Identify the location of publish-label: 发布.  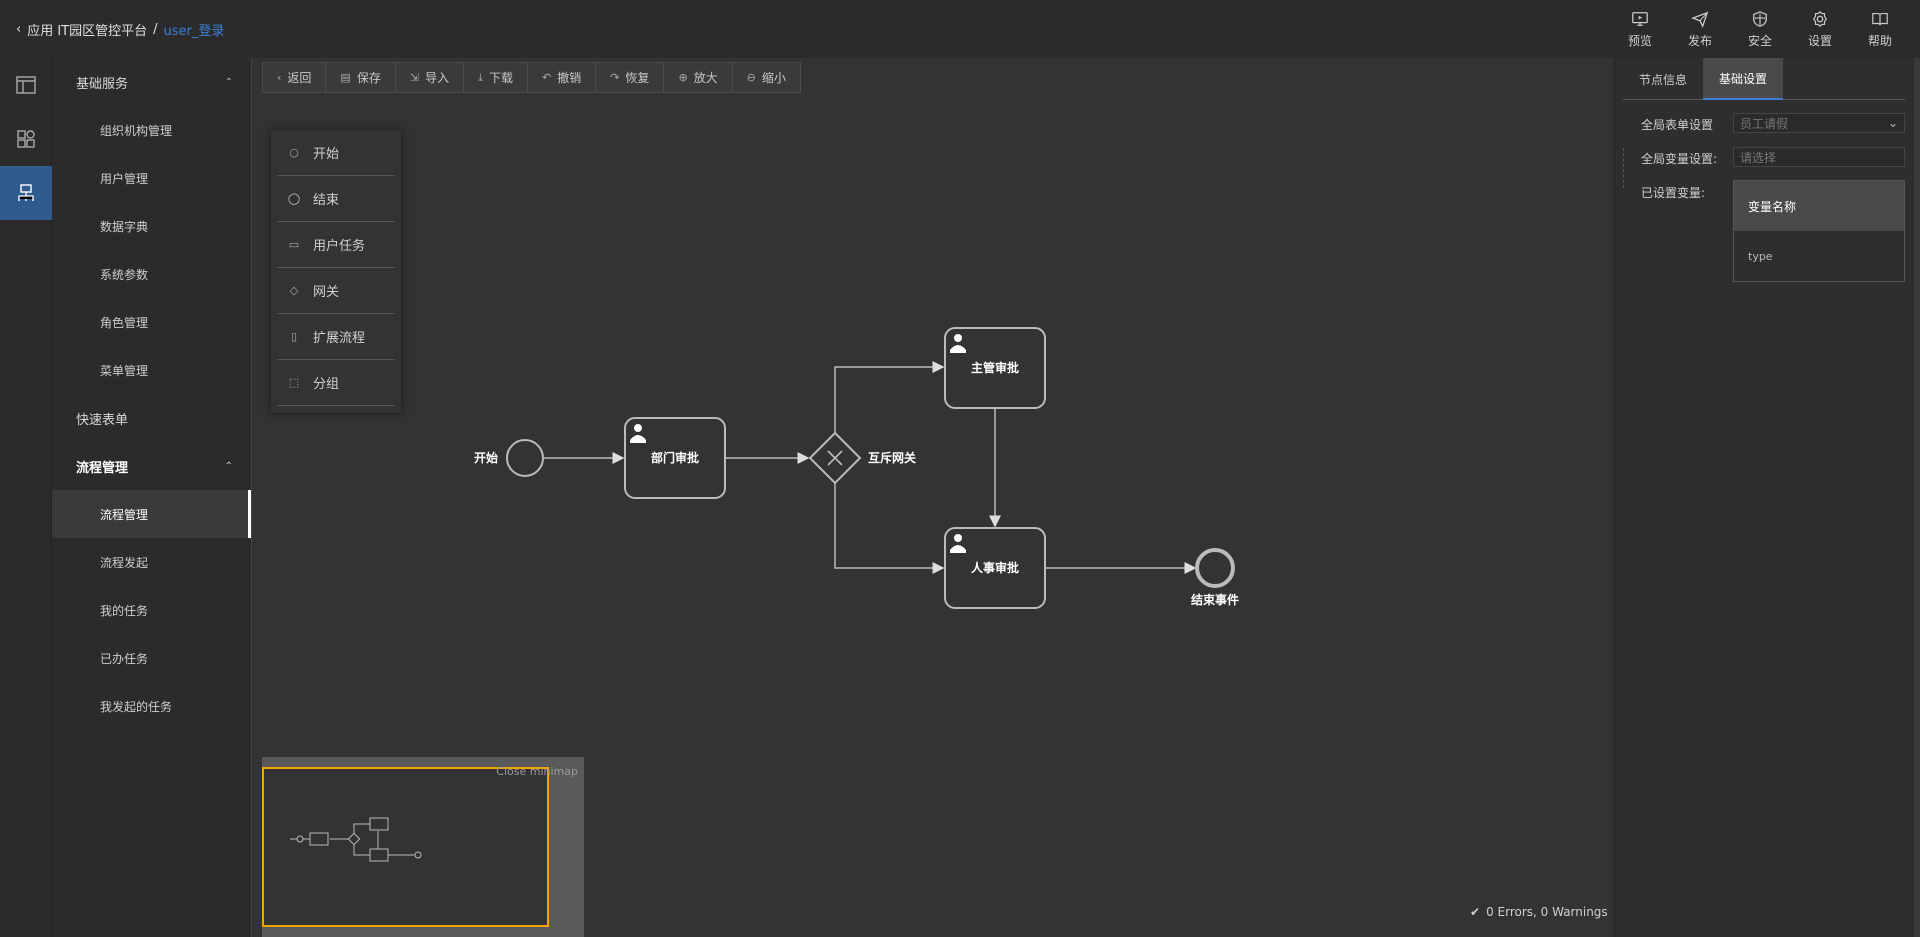
(1699, 40).